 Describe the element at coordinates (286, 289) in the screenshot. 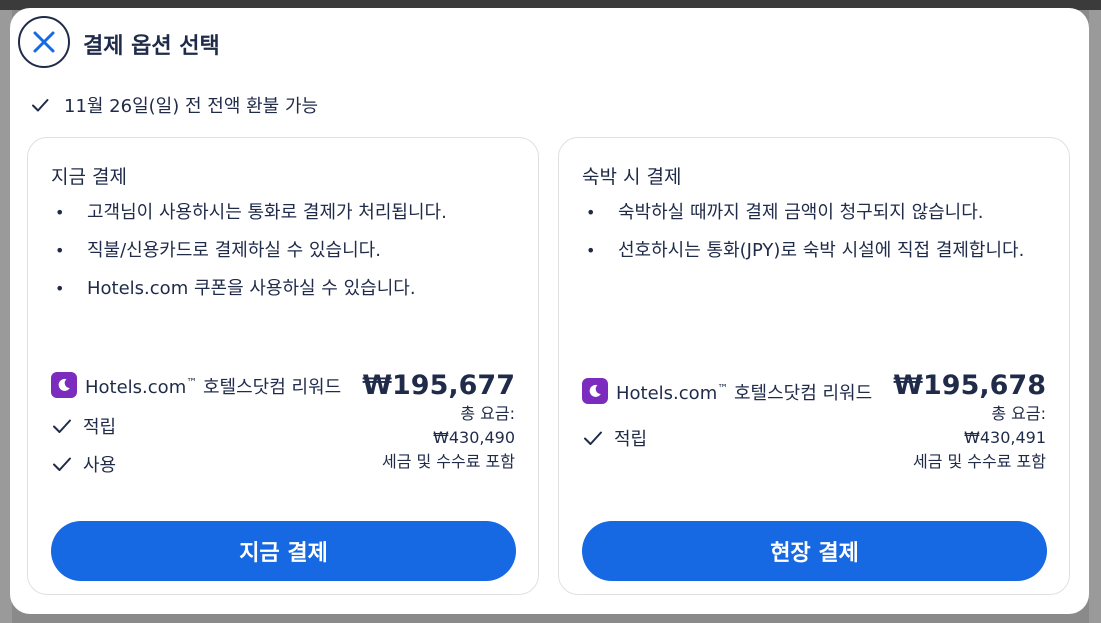

I see `benefit-item: Hotels.com 쿠폰을 사용하실 수 있습니다.` at that location.